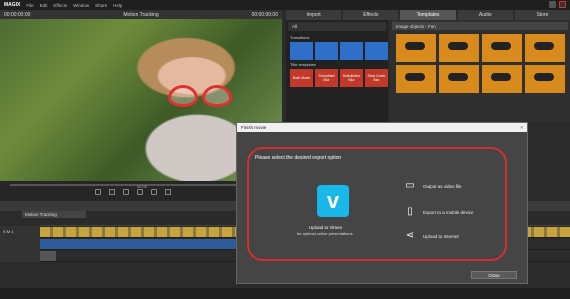 The width and height of the screenshot is (570, 299). I want to click on media-pool-tabs: Import Effects Templates Audio Store, so click(428, 15).